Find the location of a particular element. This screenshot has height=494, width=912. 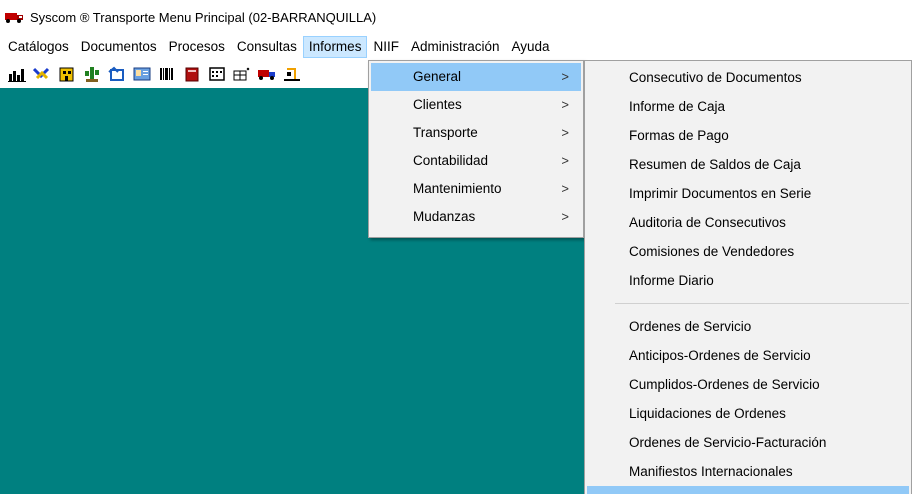

menu-item-imprimir-documentos-serie: Imprimir Documentos en Serie is located at coordinates (748, 193).